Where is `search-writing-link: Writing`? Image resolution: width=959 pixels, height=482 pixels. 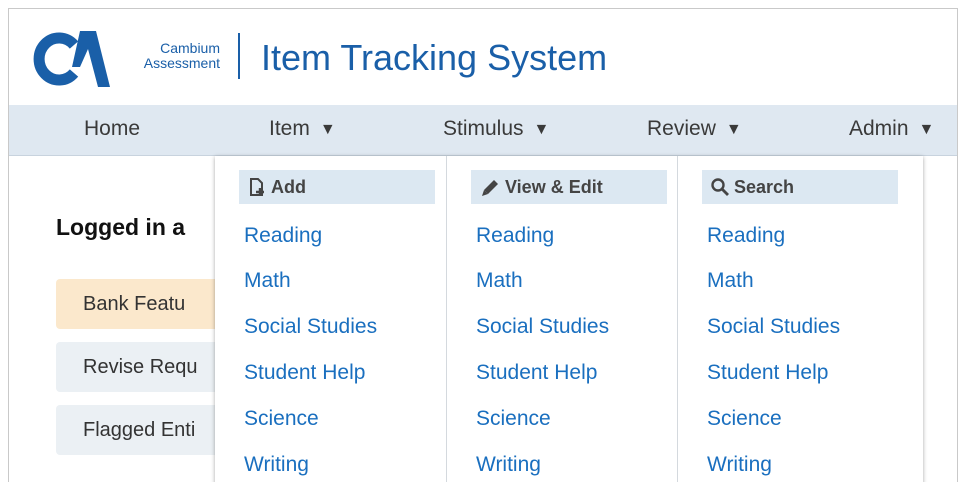 search-writing-link: Writing is located at coordinates (739, 465).